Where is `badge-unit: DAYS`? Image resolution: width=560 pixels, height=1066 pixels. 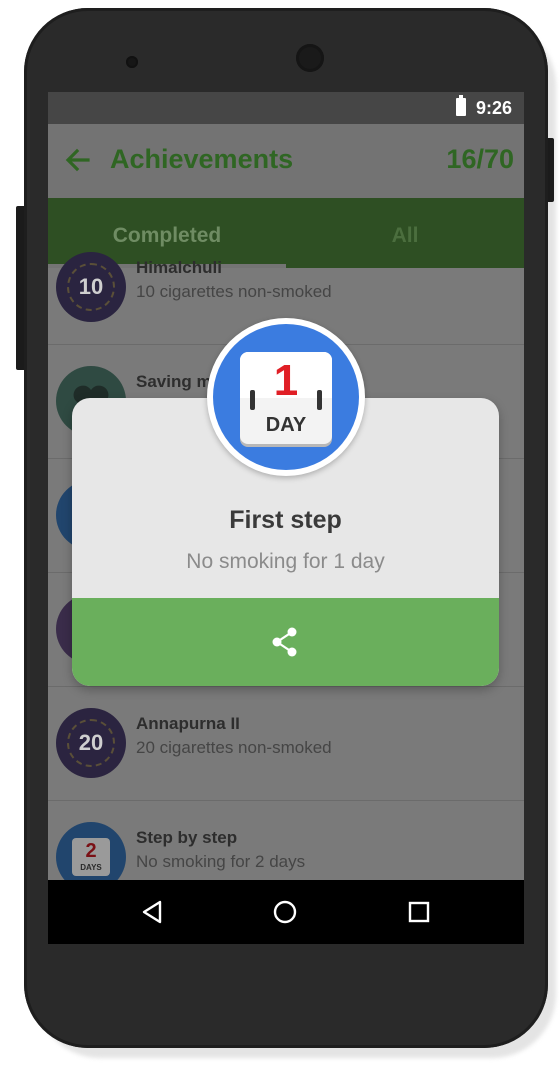 badge-unit: DAYS is located at coordinates (91, 867).